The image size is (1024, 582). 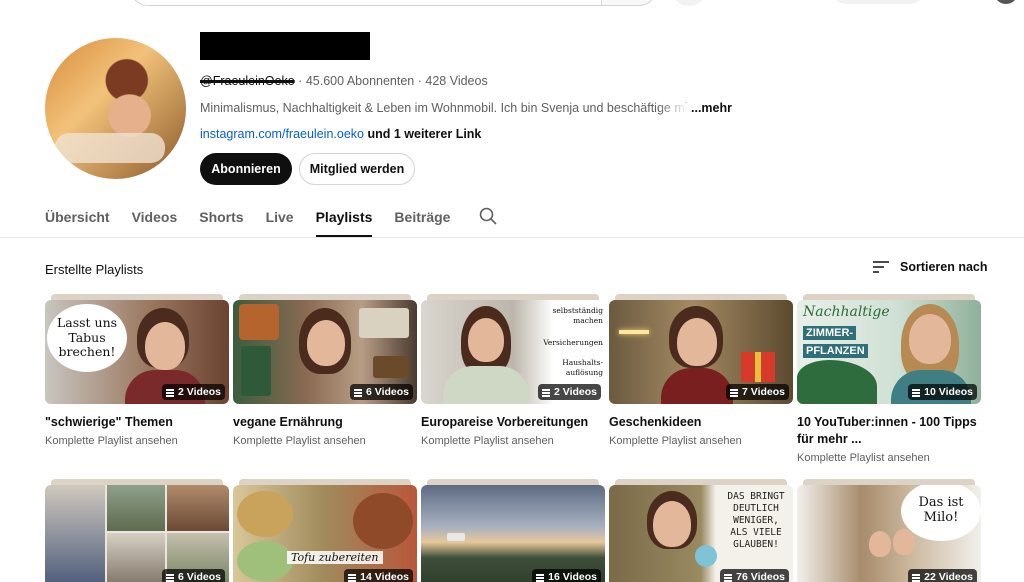 I want to click on thumb-label: Versicherungen, so click(x=573, y=342).